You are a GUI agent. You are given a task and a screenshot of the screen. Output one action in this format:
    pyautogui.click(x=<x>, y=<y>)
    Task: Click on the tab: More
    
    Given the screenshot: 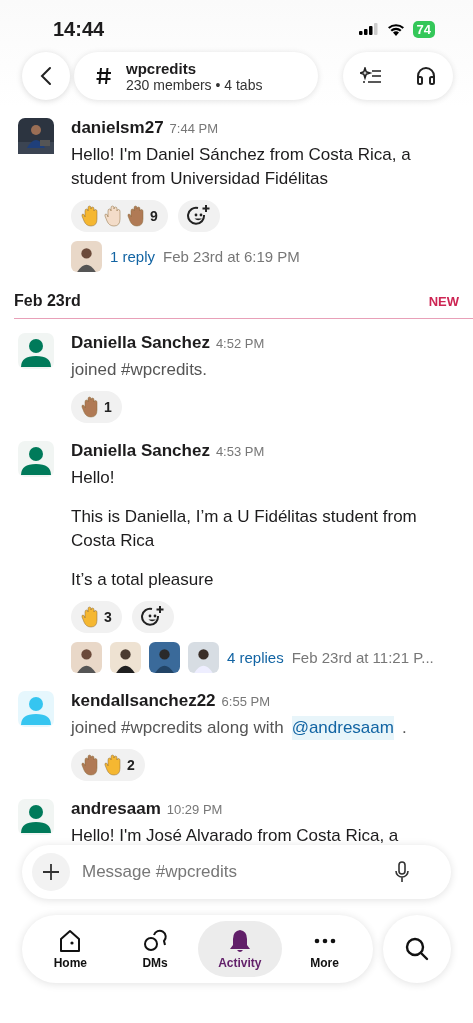 What is the action you would take?
    pyautogui.click(x=324, y=949)
    